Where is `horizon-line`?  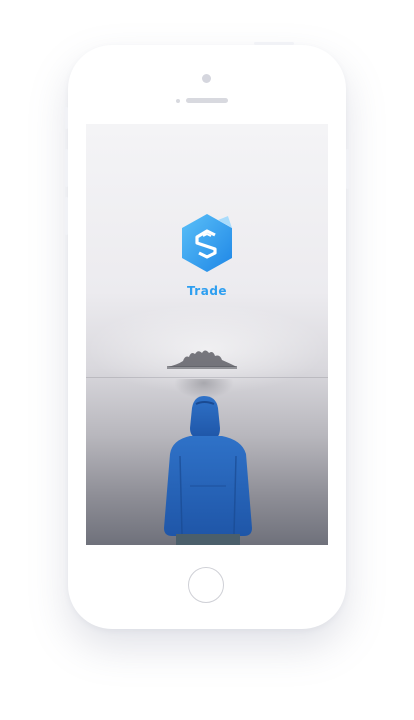 horizon-line is located at coordinates (207, 377).